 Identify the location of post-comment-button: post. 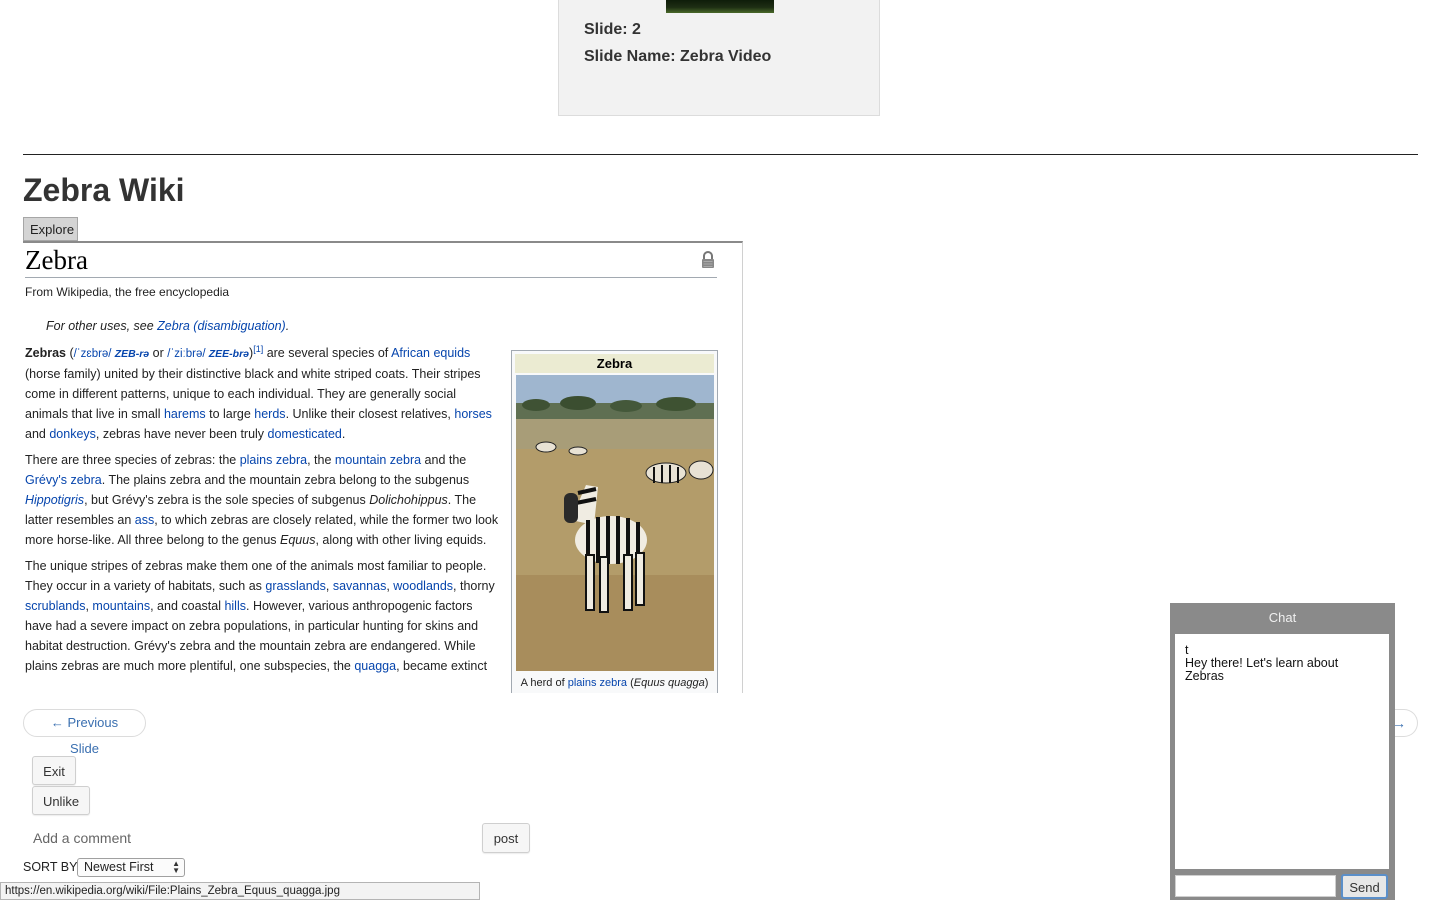
(506, 838).